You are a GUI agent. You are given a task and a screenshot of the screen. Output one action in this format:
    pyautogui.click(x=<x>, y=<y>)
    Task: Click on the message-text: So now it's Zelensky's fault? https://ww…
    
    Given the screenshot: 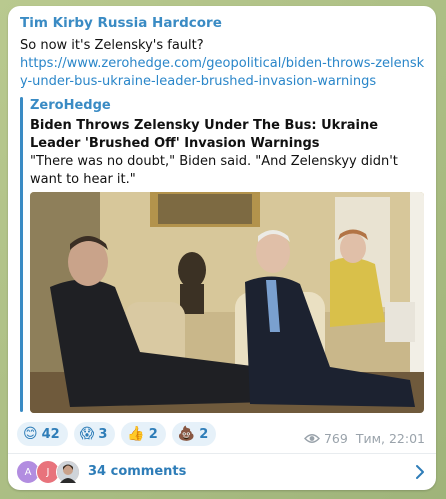 What is the action you would take?
    pyautogui.click(x=222, y=64)
    